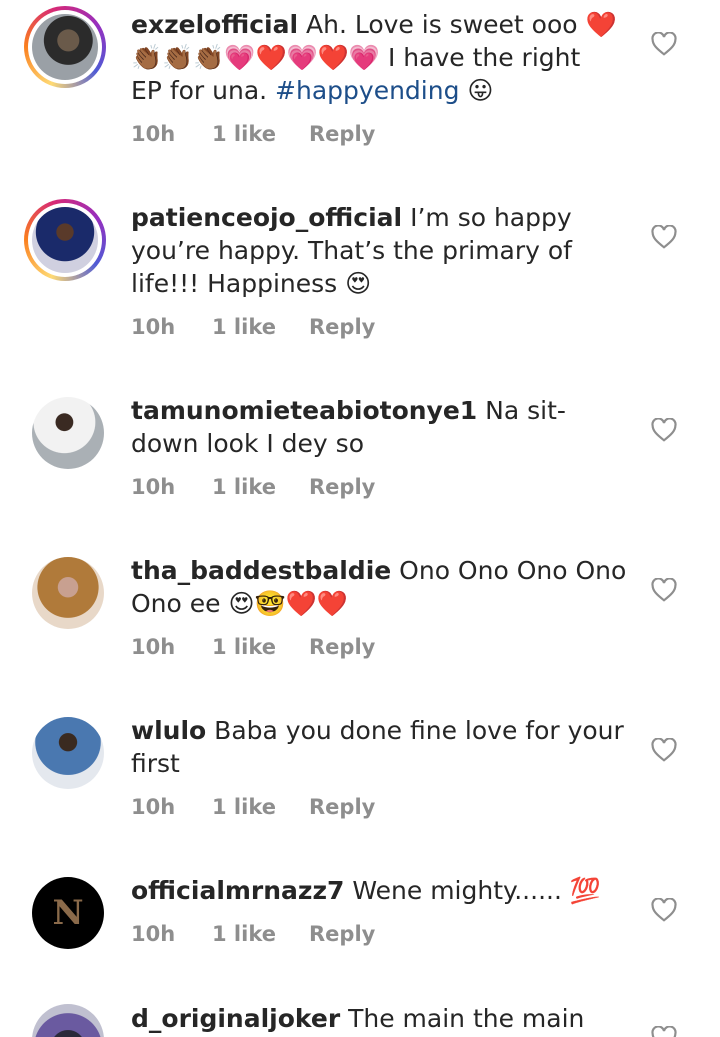 The height and width of the screenshot is (1037, 720). What do you see at coordinates (472, 890) in the screenshot?
I see `comment-body: Wene mighty...... 💯` at bounding box center [472, 890].